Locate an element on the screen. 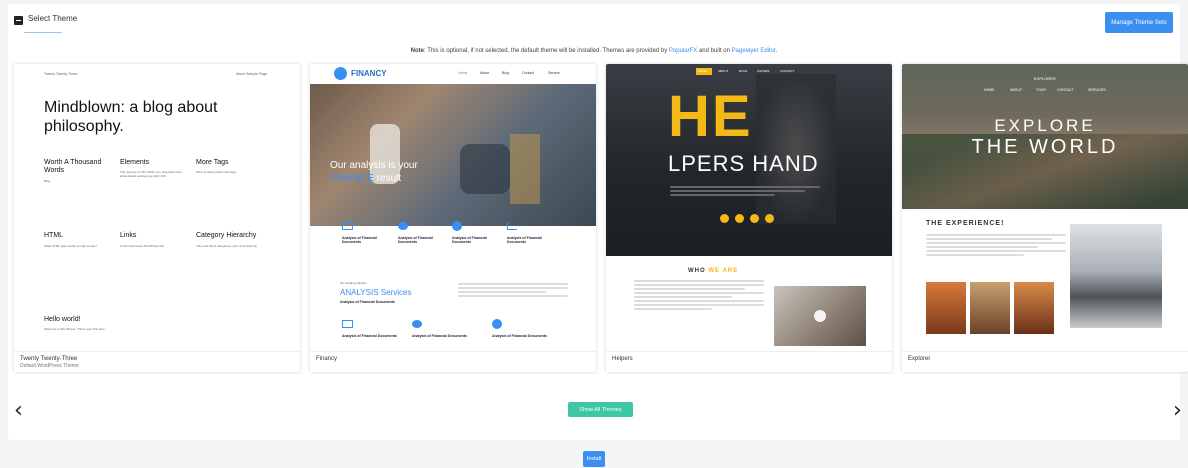  helpers-nav-item: CAUSES is located at coordinates (763, 71).